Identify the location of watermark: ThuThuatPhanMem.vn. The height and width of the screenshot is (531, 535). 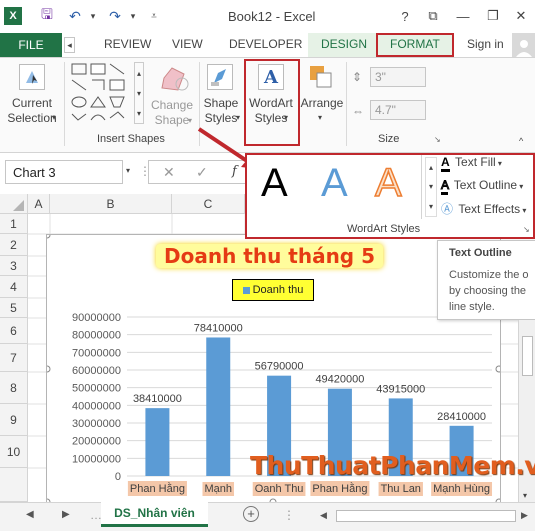
(392, 465).